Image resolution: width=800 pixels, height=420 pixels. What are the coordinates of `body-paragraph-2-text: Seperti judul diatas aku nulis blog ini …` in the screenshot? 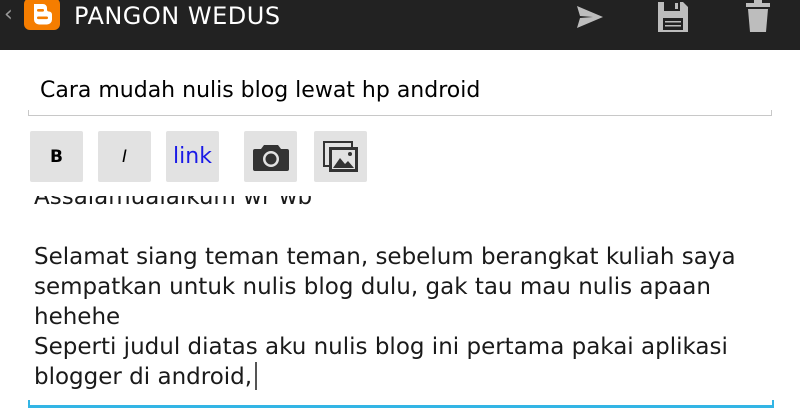 It's located at (385, 362).